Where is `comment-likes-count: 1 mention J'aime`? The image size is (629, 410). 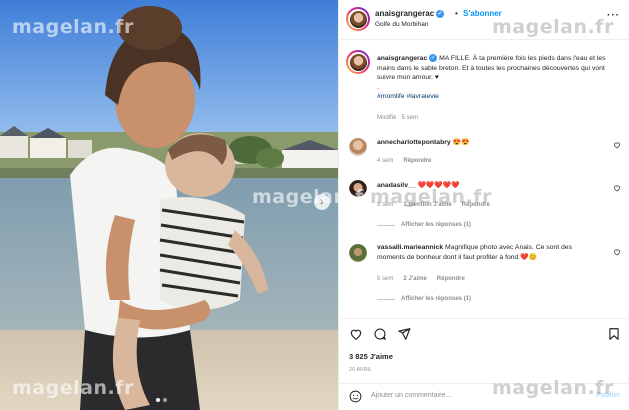 comment-likes-count: 1 mention J'aime is located at coordinates (427, 205).